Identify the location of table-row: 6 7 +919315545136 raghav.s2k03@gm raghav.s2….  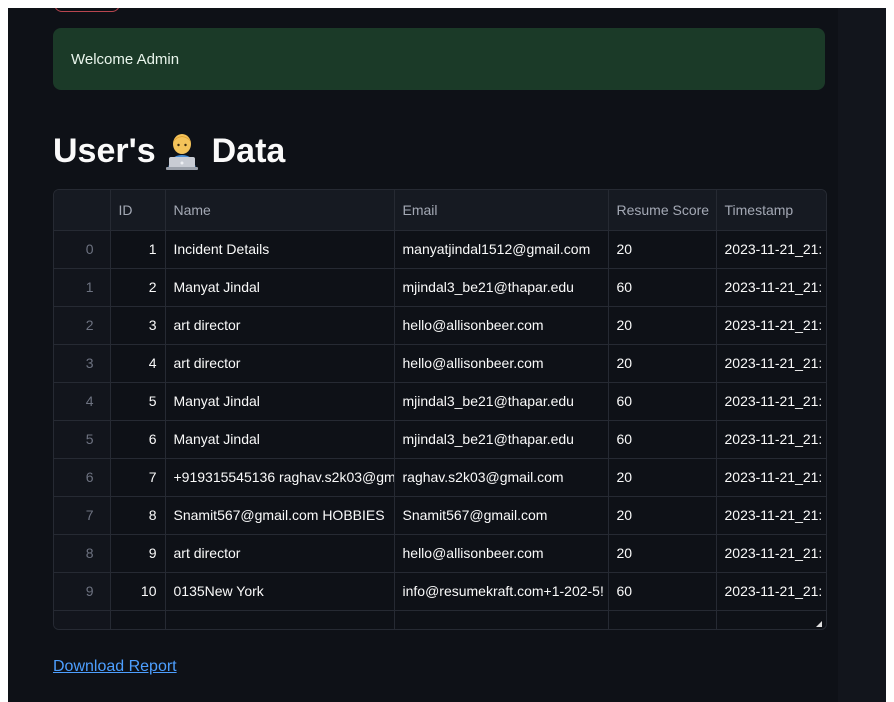
(440, 477).